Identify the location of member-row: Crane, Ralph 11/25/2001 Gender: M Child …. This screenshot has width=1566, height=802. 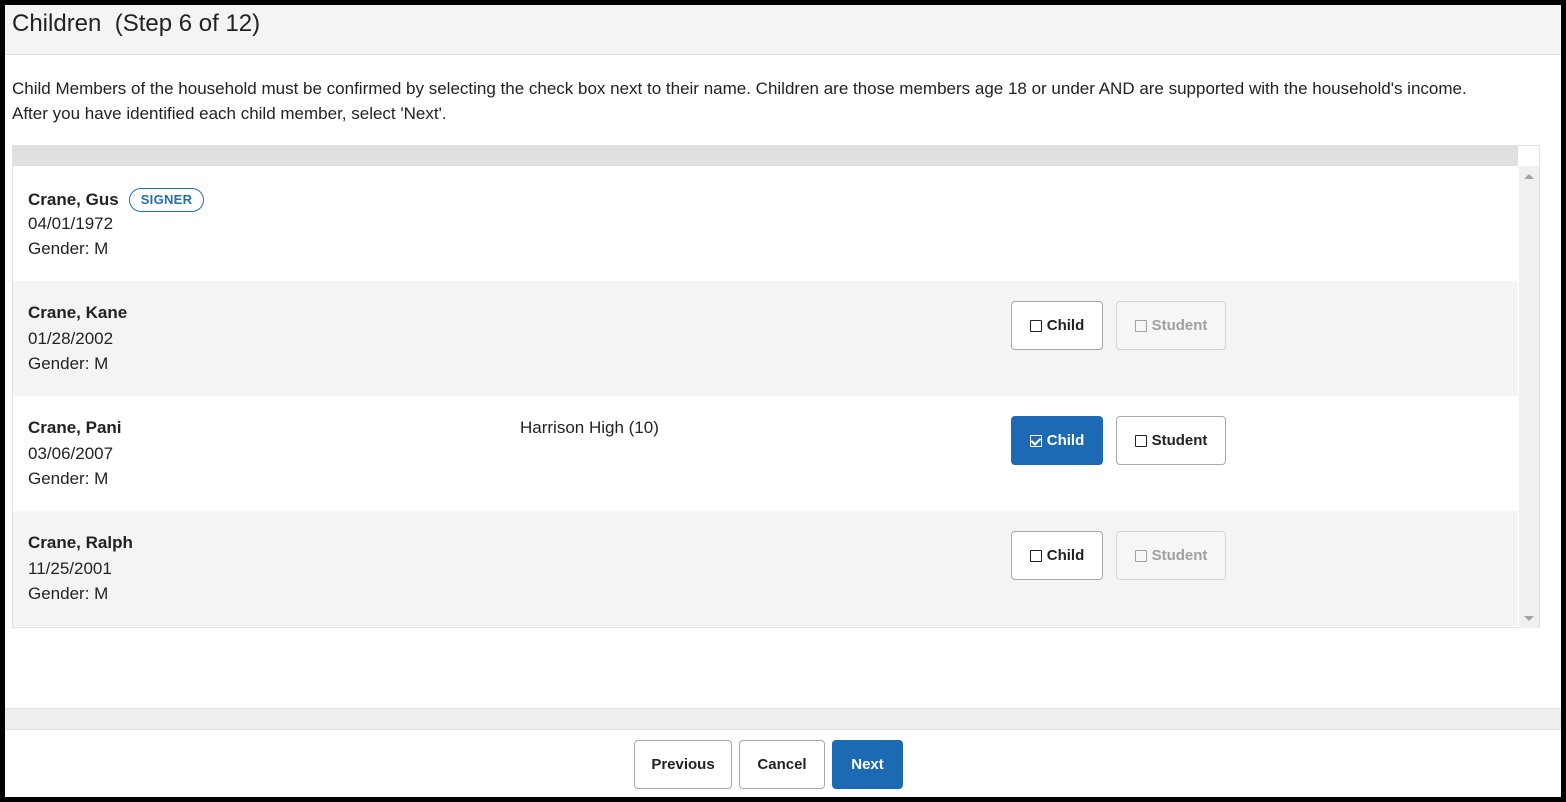
(765, 568).